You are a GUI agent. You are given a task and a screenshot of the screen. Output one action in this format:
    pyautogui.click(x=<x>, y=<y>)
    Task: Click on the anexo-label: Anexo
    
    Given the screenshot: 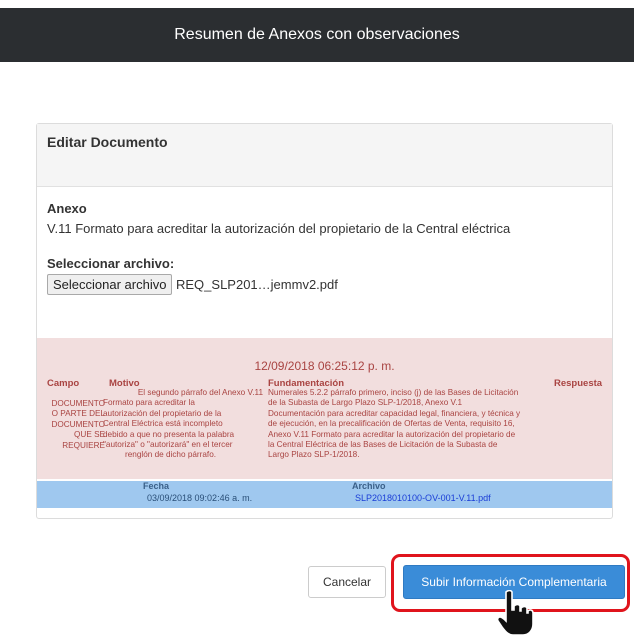 What is the action you would take?
    pyautogui.click(x=67, y=208)
    